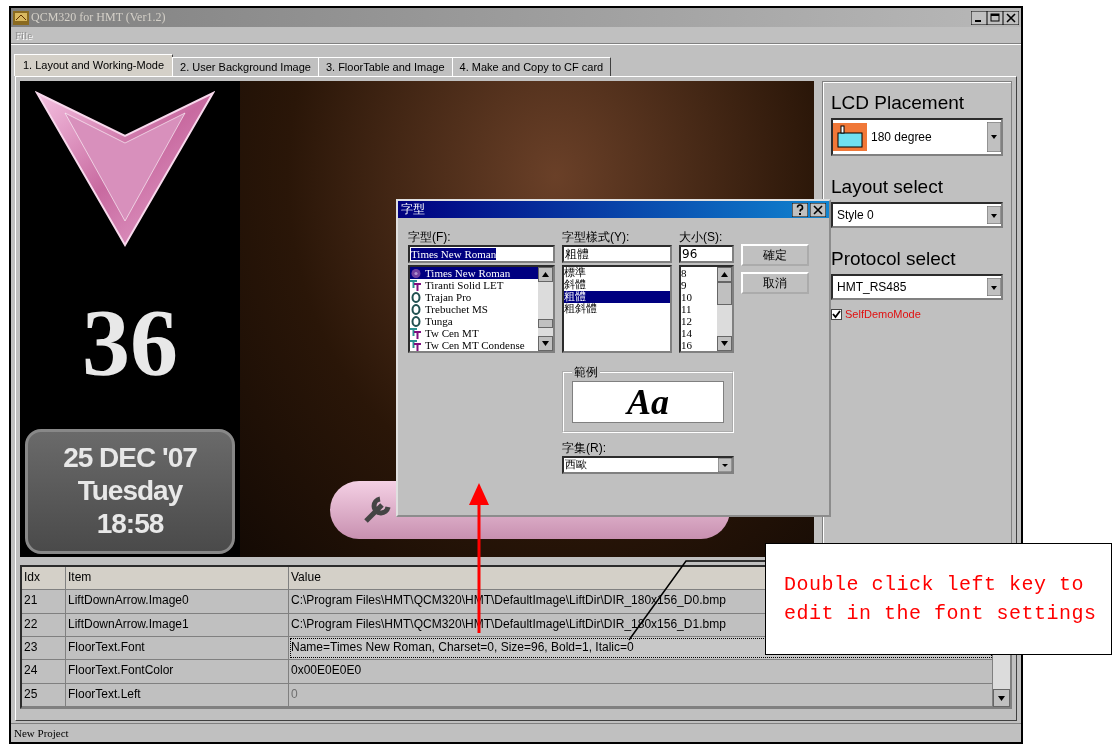 This screenshot has height=744, width=1112. Describe the element at coordinates (130, 343) in the screenshot. I see `floor-number: 36` at that location.